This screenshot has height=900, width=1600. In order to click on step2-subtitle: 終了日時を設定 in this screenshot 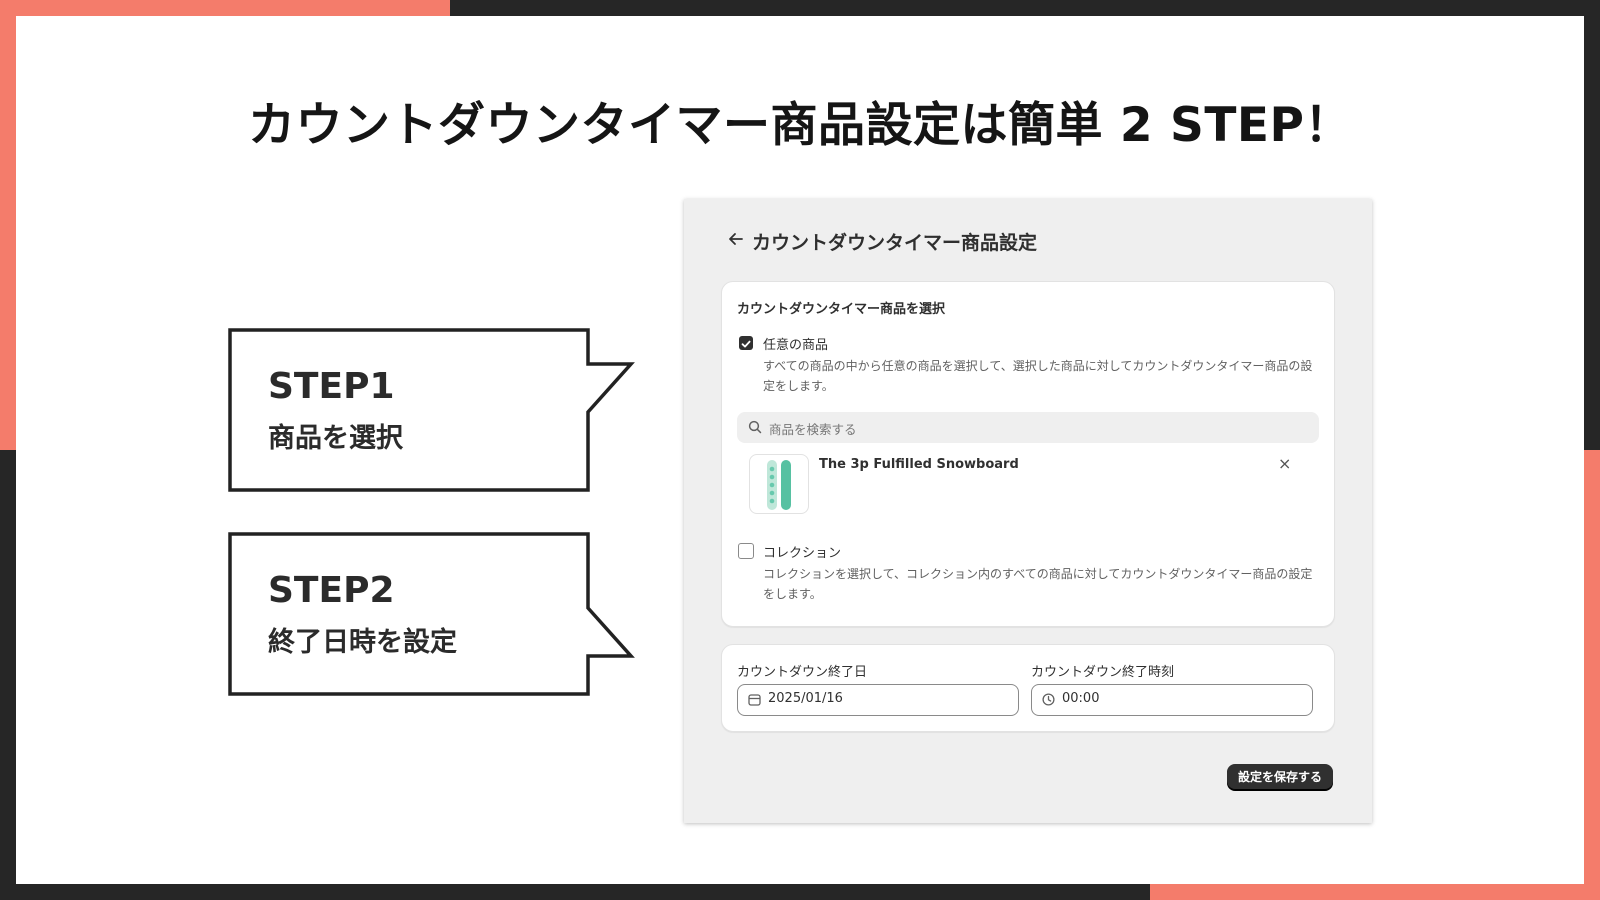, I will do `click(362, 642)`.